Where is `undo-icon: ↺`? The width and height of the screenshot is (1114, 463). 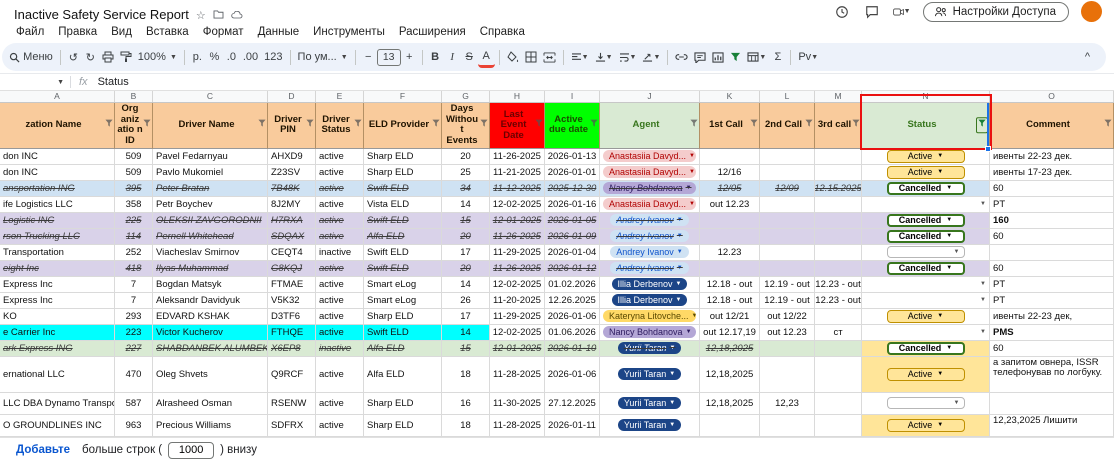
undo-icon: ↺ is located at coordinates (73, 57).